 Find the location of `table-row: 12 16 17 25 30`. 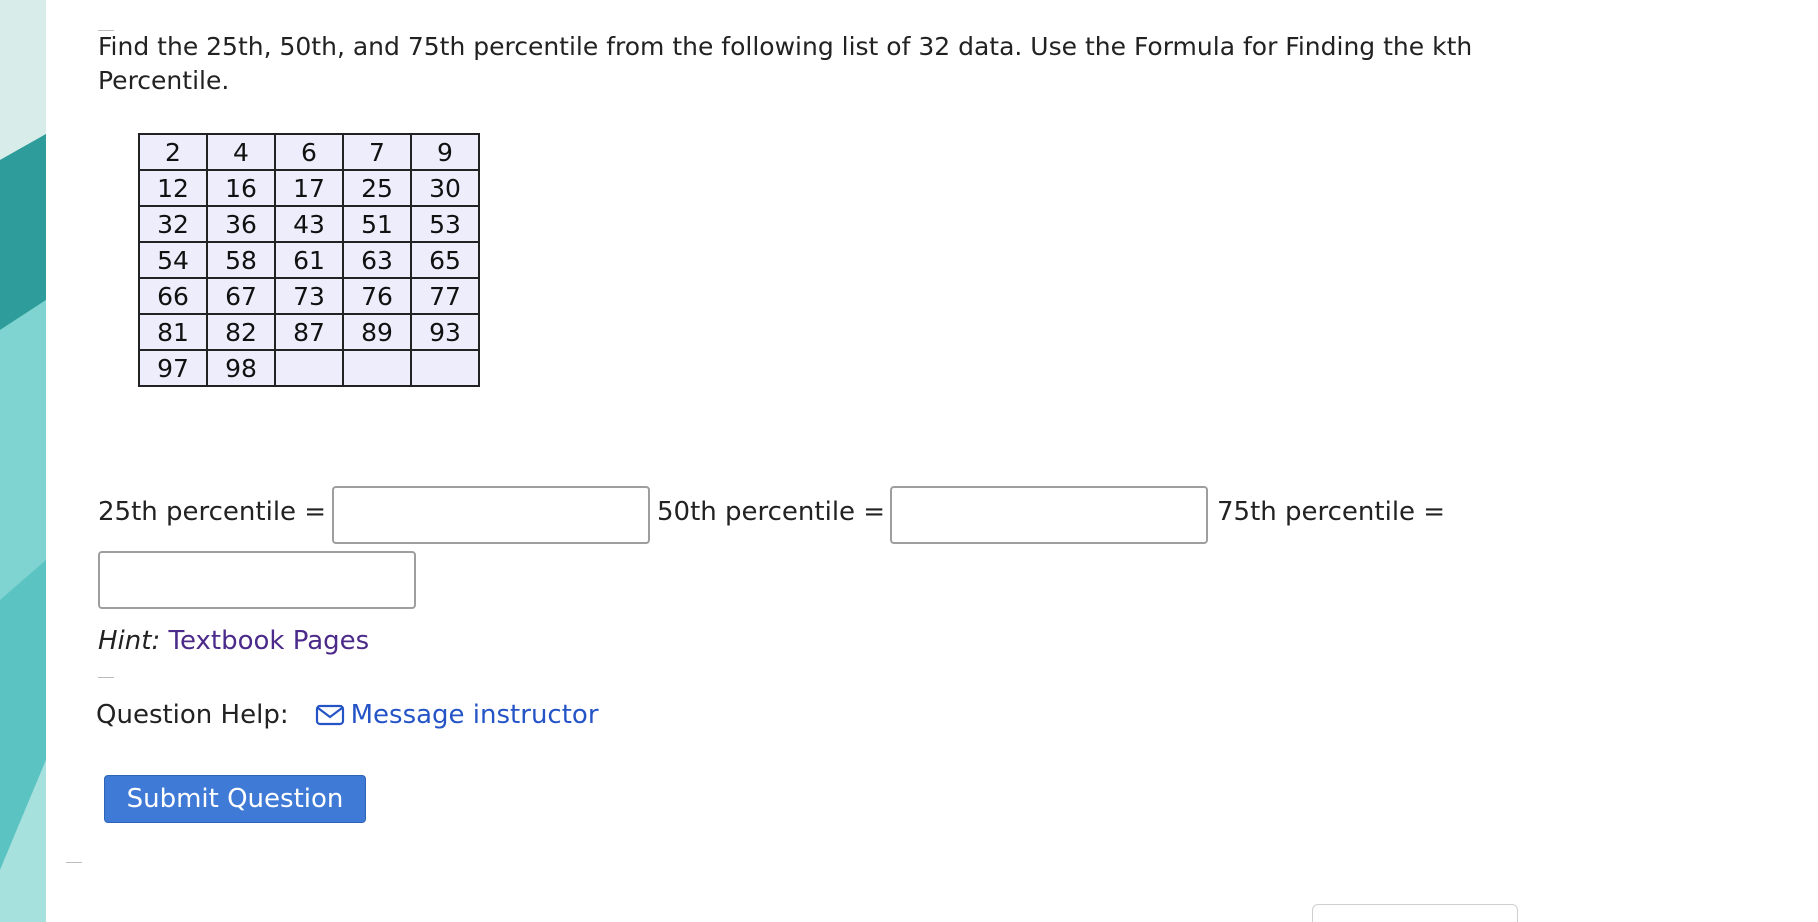

table-row: 12 16 17 25 30 is located at coordinates (309, 188).